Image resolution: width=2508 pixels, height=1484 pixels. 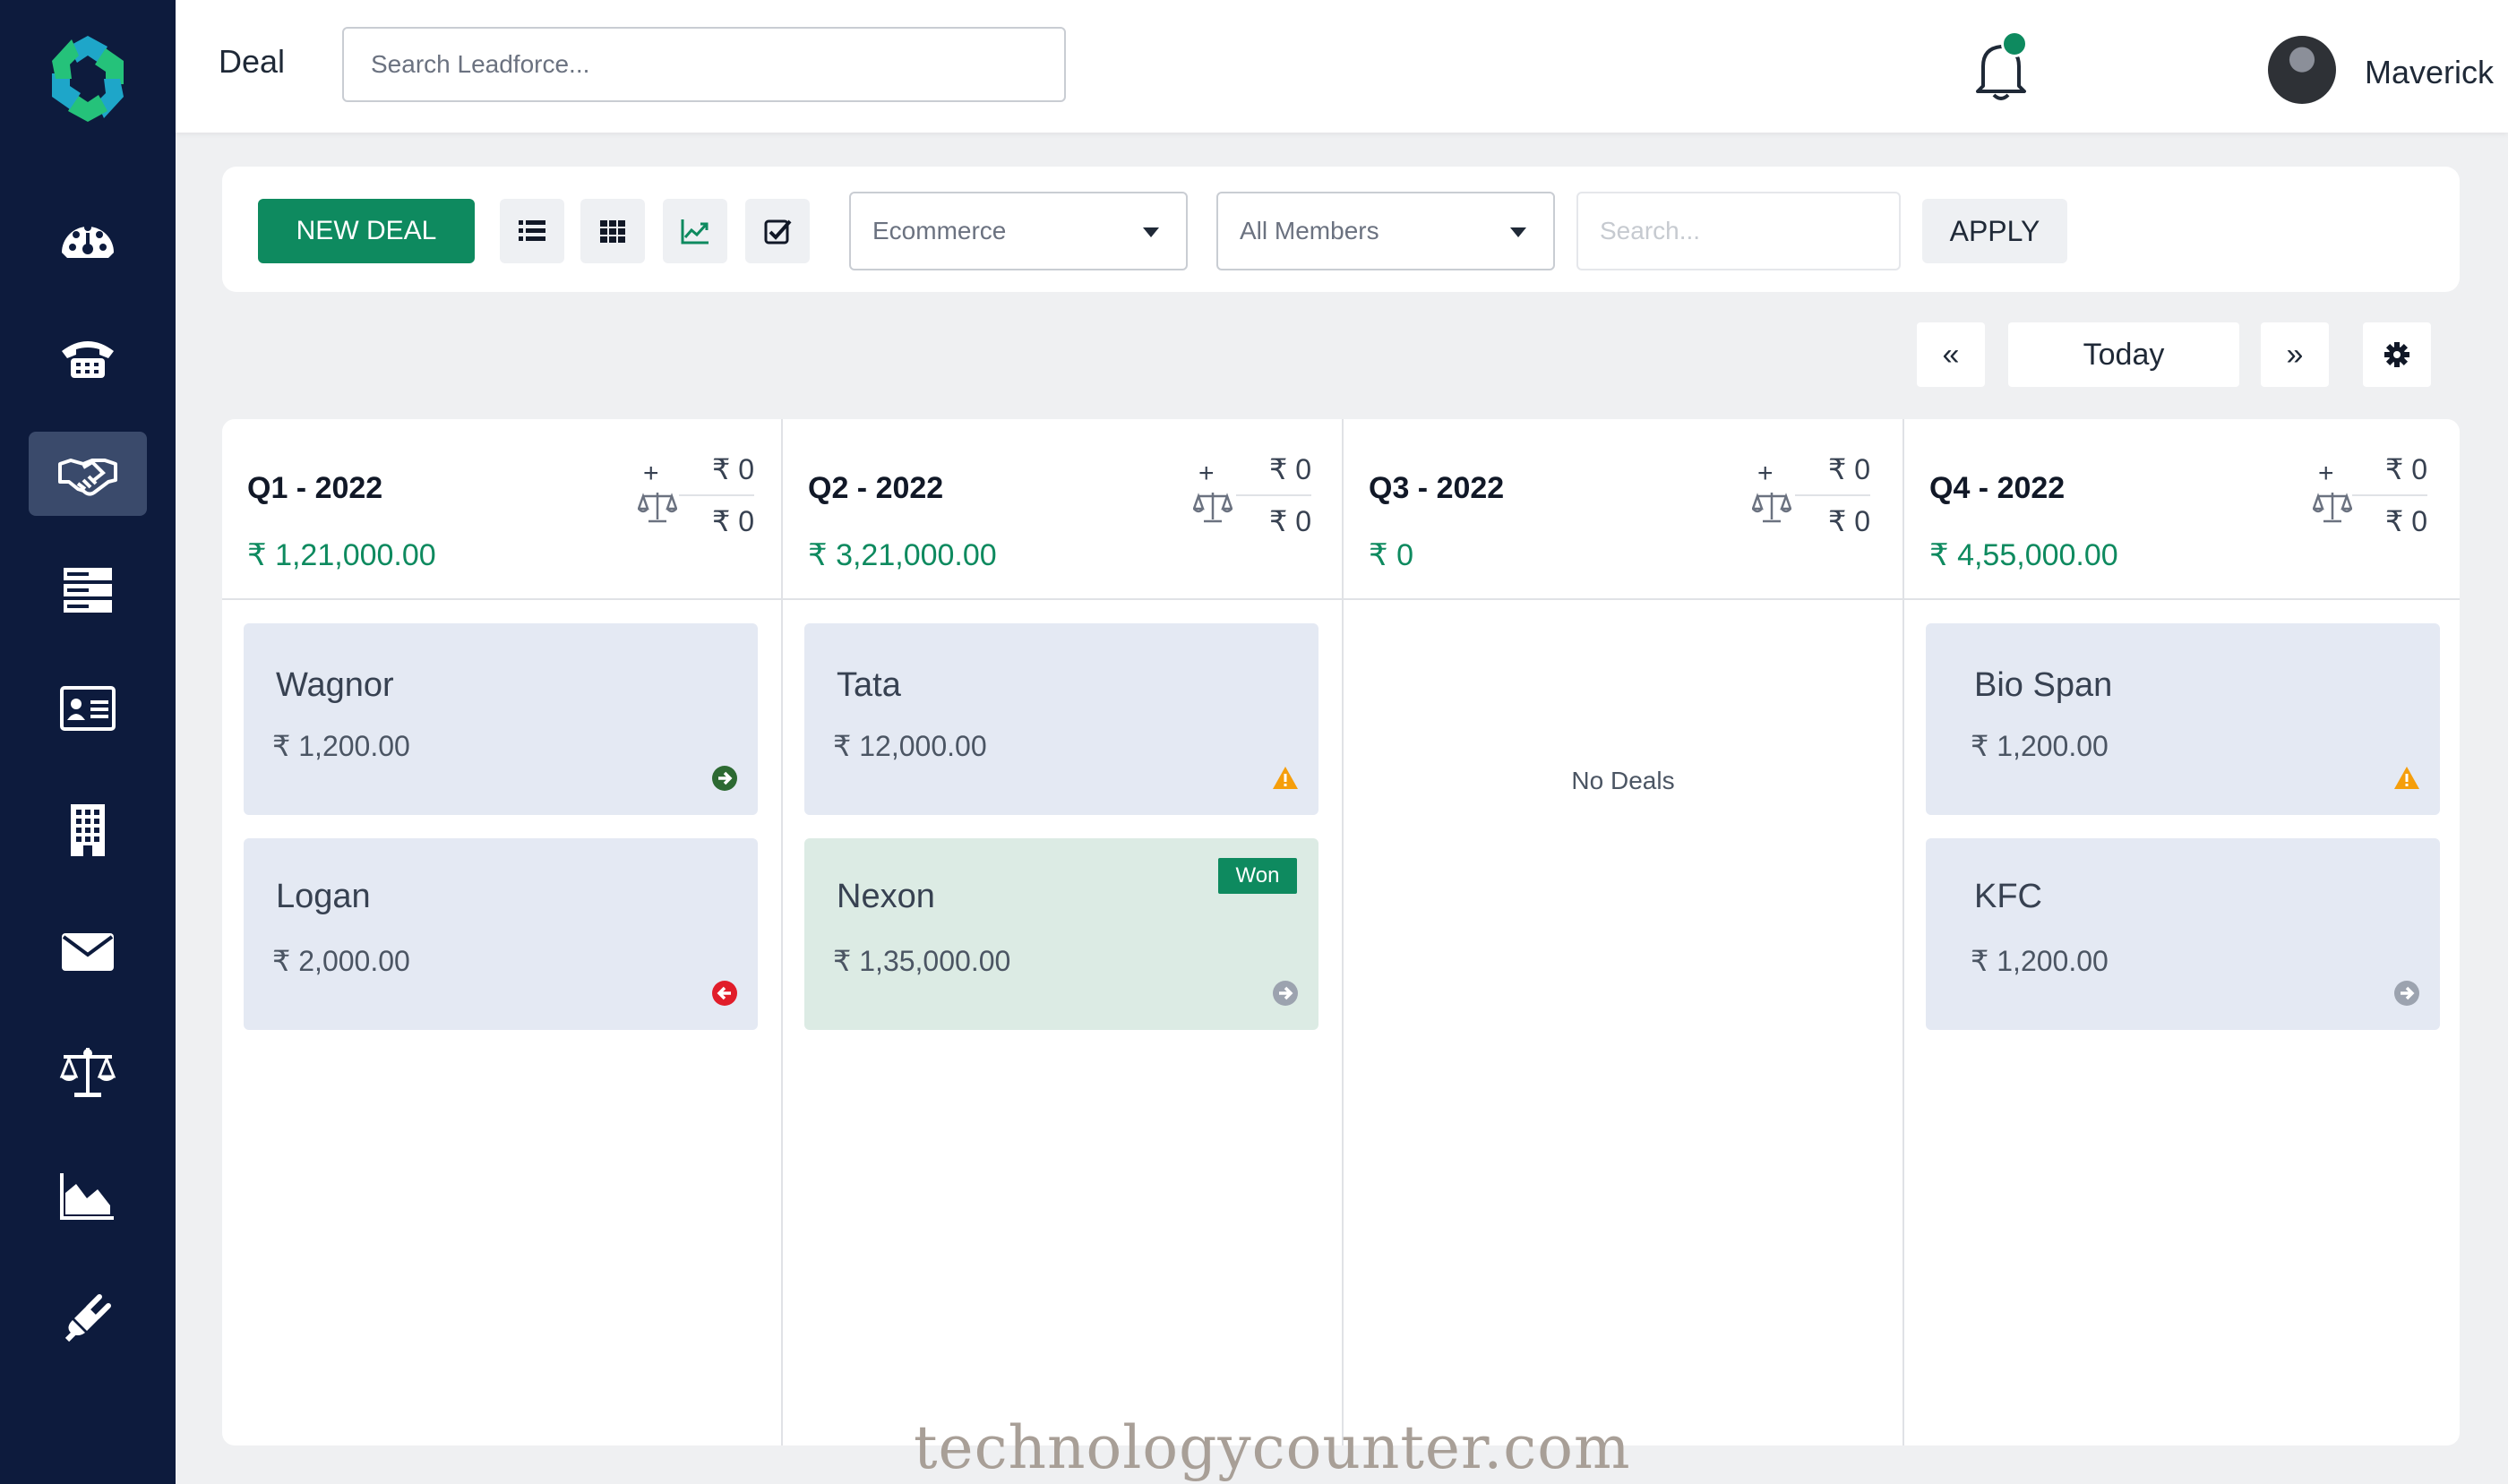 I want to click on arrow-left-circle-icon, so click(x=724, y=993).